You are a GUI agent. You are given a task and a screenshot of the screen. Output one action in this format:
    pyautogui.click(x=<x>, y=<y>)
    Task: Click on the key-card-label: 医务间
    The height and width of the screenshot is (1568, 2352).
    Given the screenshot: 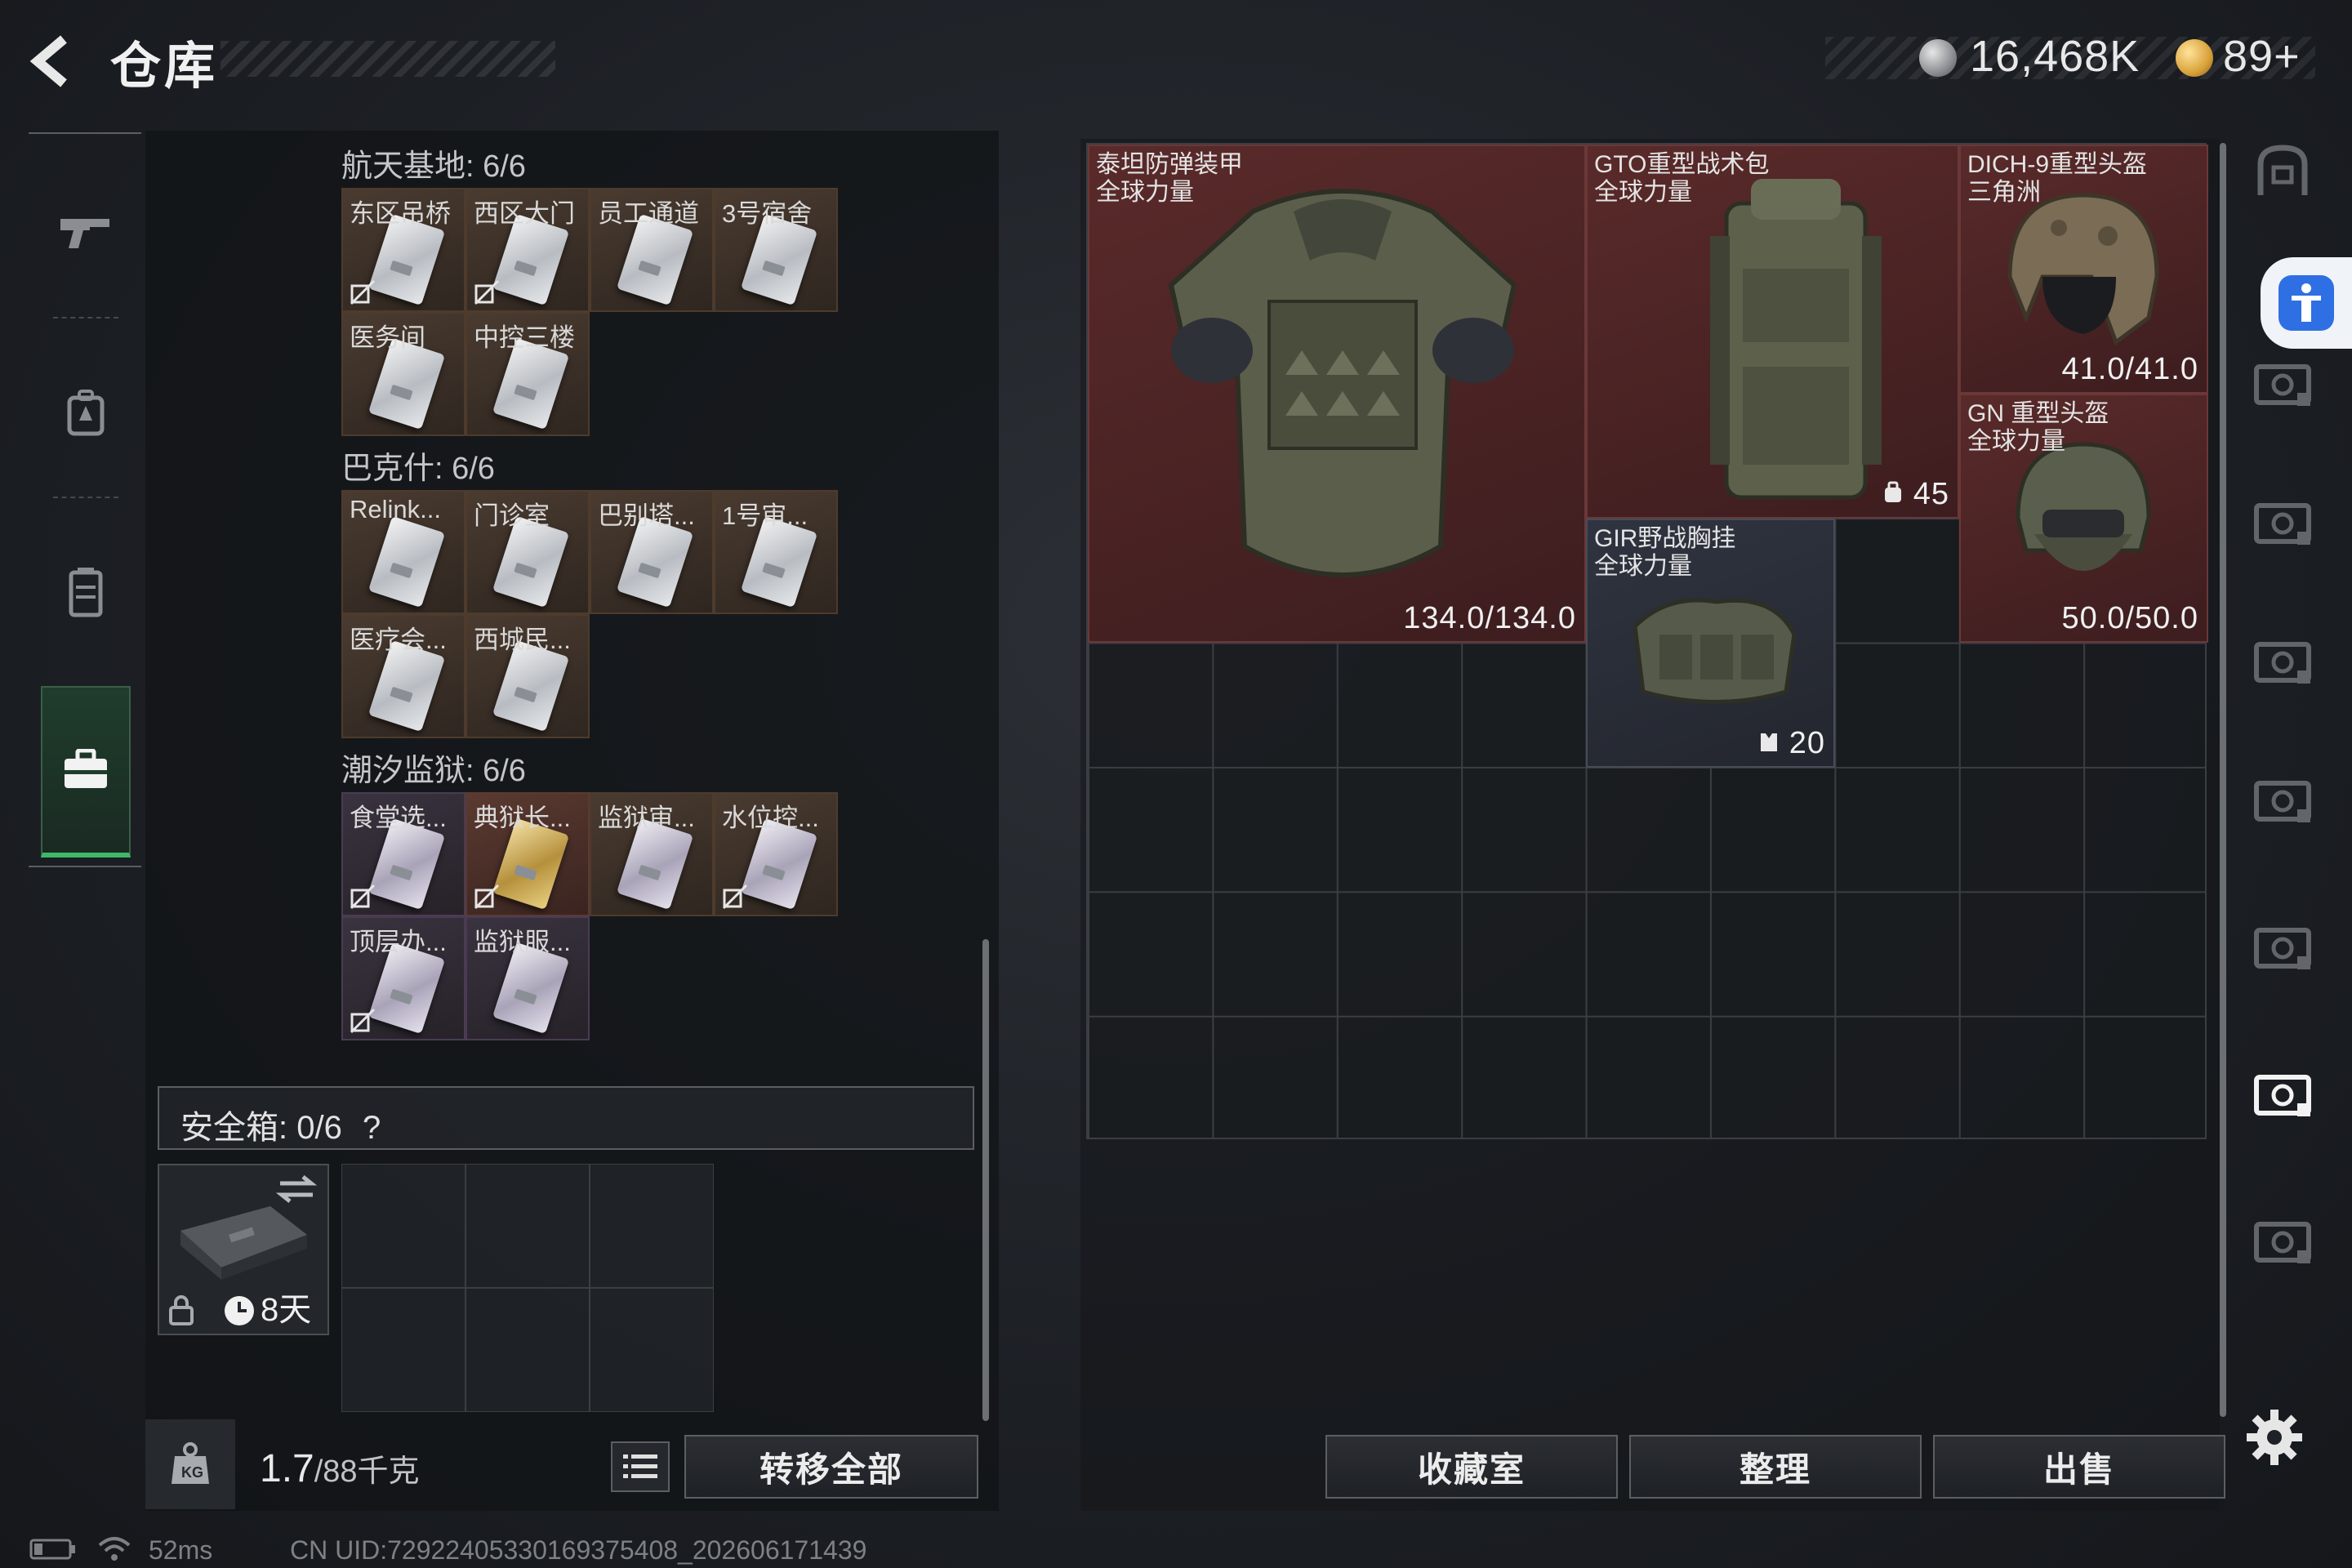 What is the action you would take?
    pyautogui.click(x=387, y=337)
    